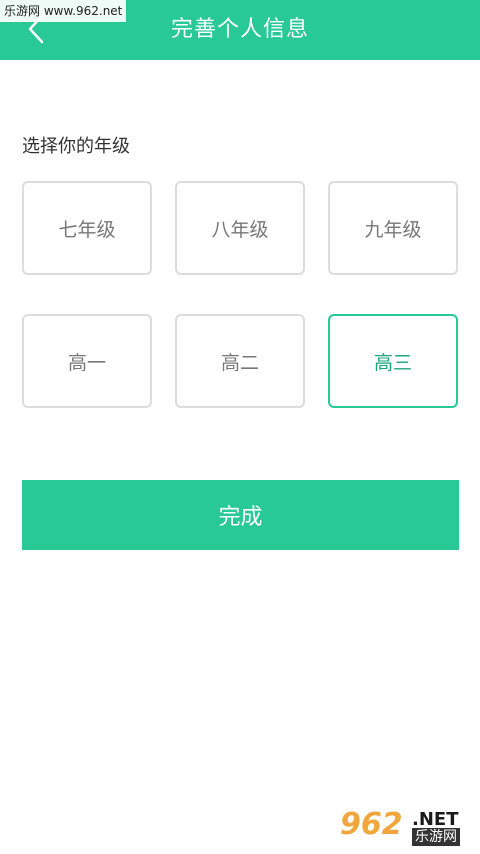 The image size is (480, 854). Describe the element at coordinates (240, 515) in the screenshot. I see `done-button: 完成` at that location.